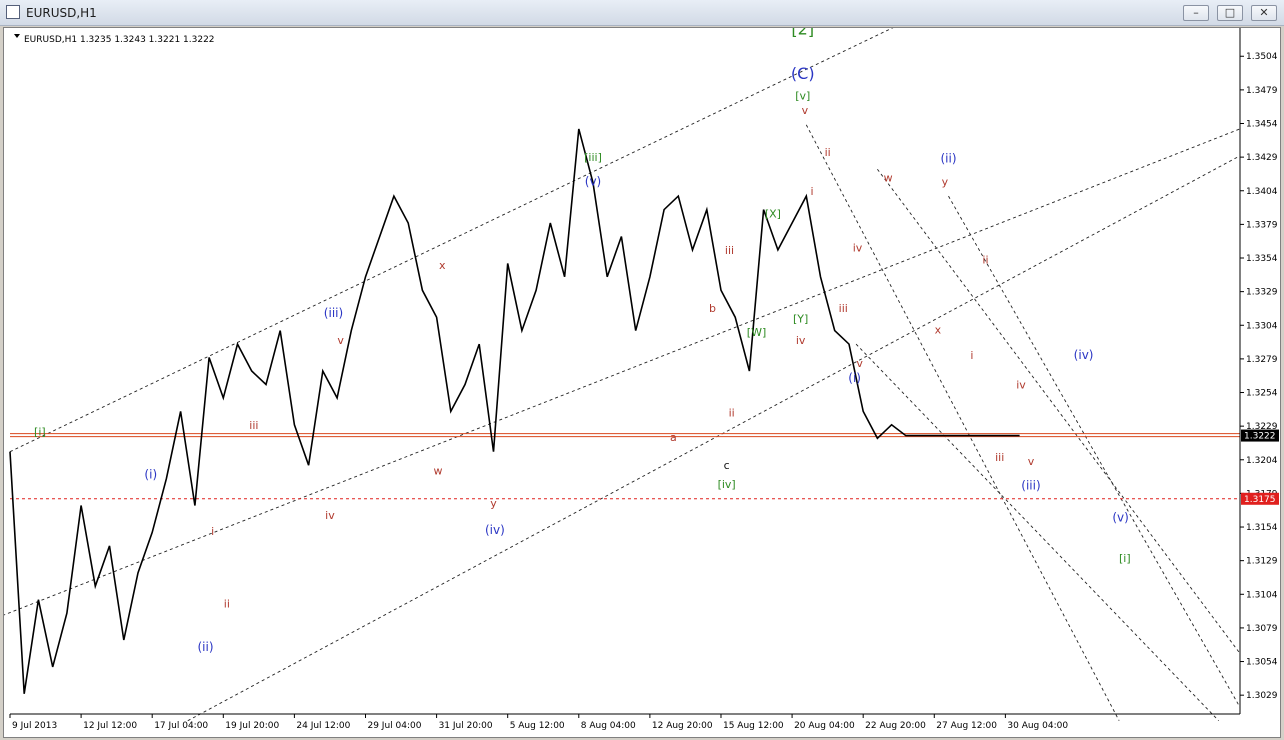  I want to click on window-titlebar: EURUSD,H1 – □ ✕, so click(642, 13).